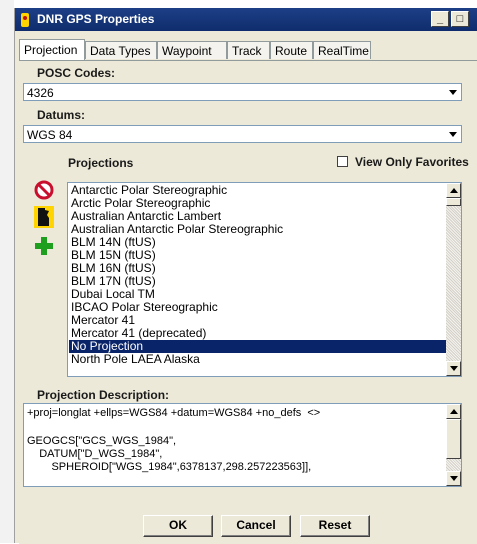 The image size is (477, 544). Describe the element at coordinates (7, 271) in the screenshot. I see `background-window-edge` at that location.